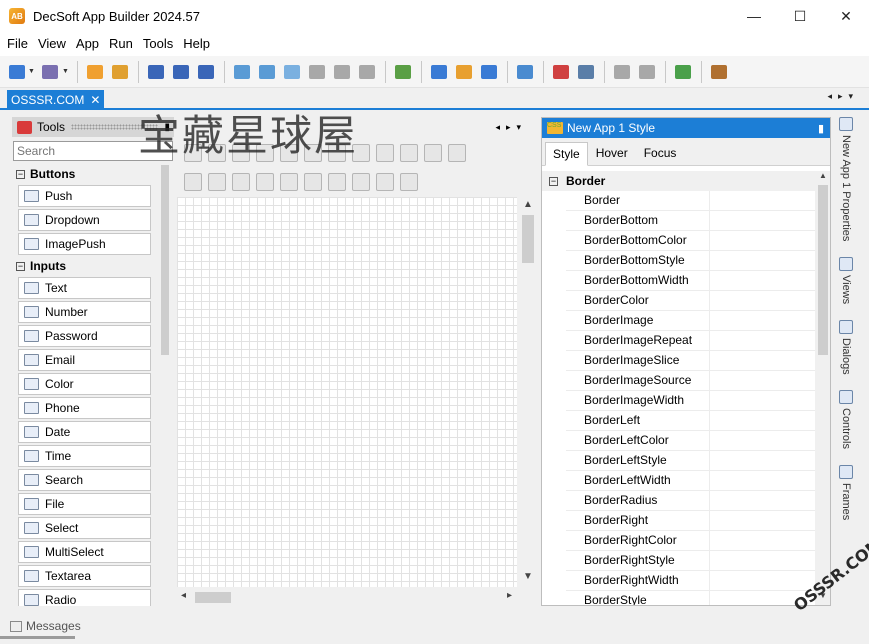 Image resolution: width=869 pixels, height=644 pixels. What do you see at coordinates (690, 461) in the screenshot?
I see `property-row: BorderLeftStyle` at bounding box center [690, 461].